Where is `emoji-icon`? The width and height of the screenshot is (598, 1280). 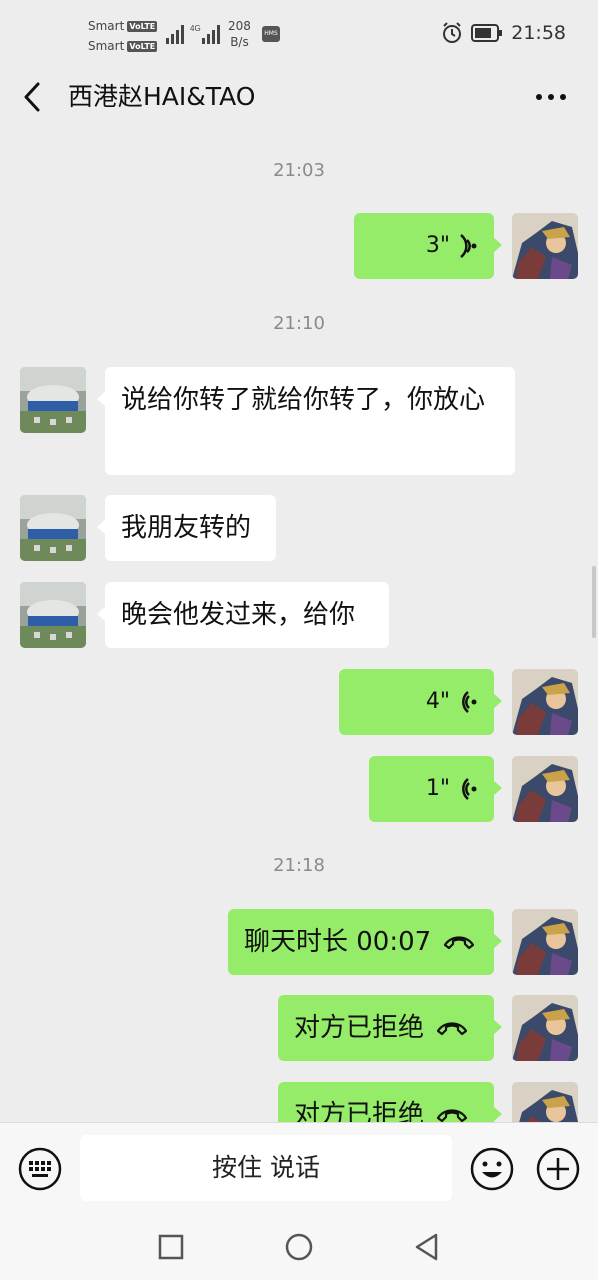
emoji-icon is located at coordinates (492, 1169).